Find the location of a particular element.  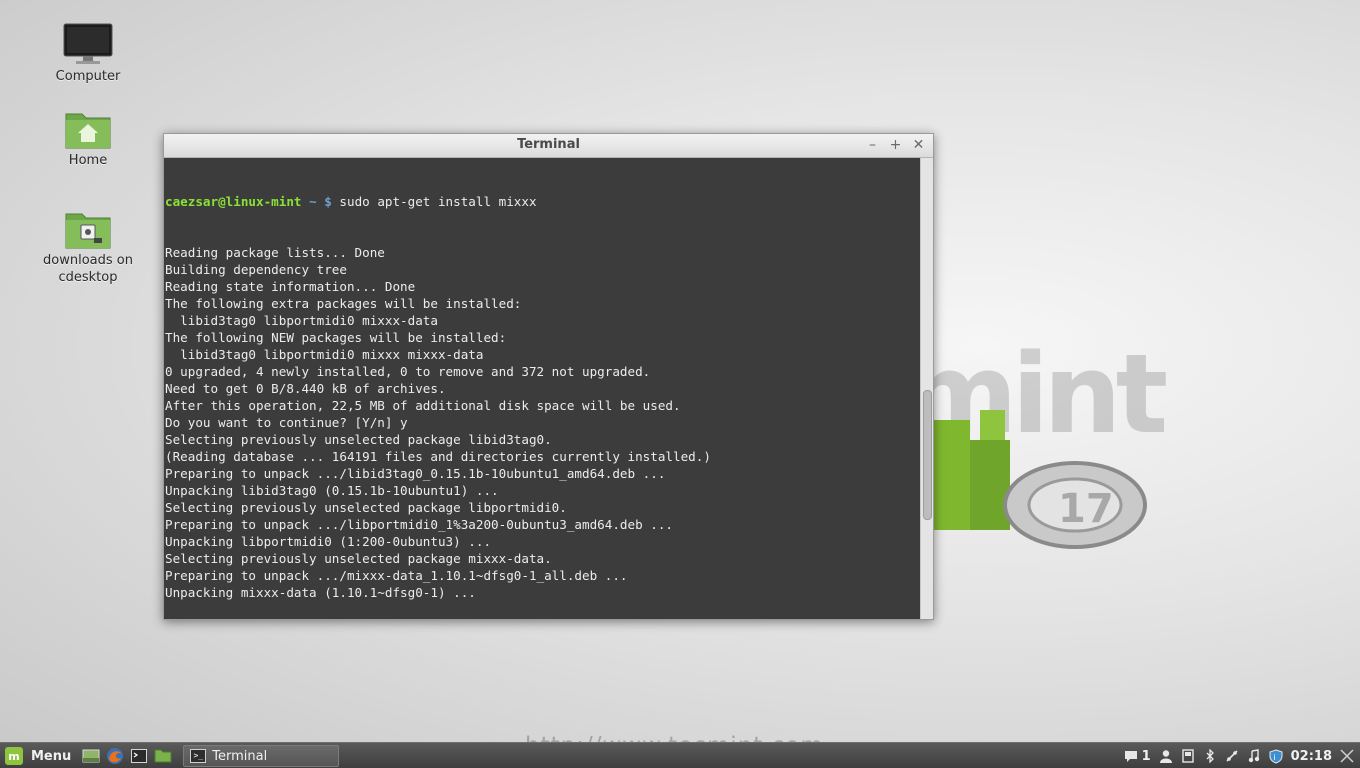

prompt-path: ~ $ is located at coordinates (320, 201).